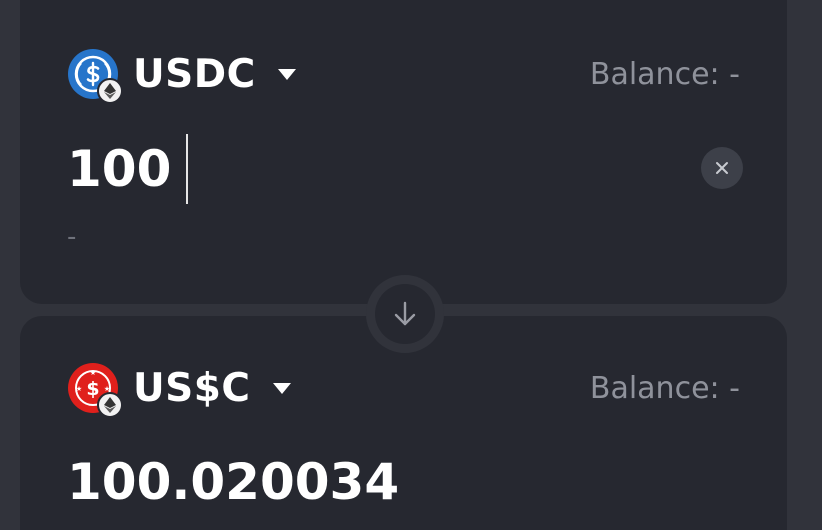  Describe the element at coordinates (95, 76) in the screenshot. I see `usdc-icon` at that location.